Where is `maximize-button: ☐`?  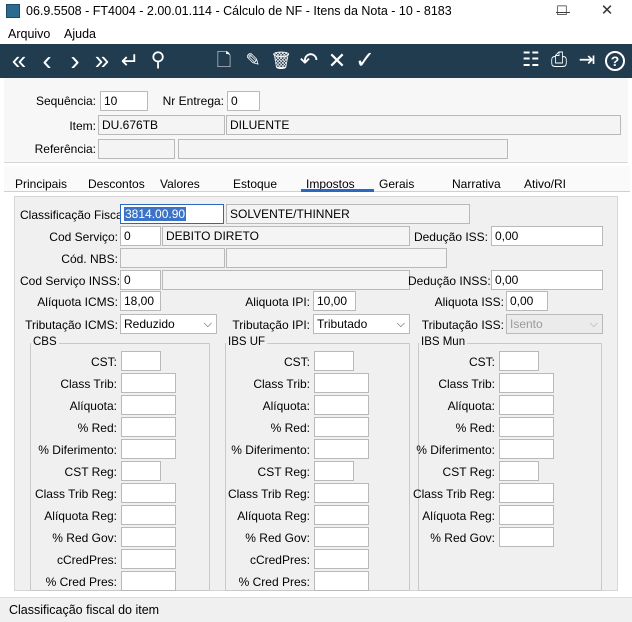
maximize-button: ☐ is located at coordinates (562, 11).